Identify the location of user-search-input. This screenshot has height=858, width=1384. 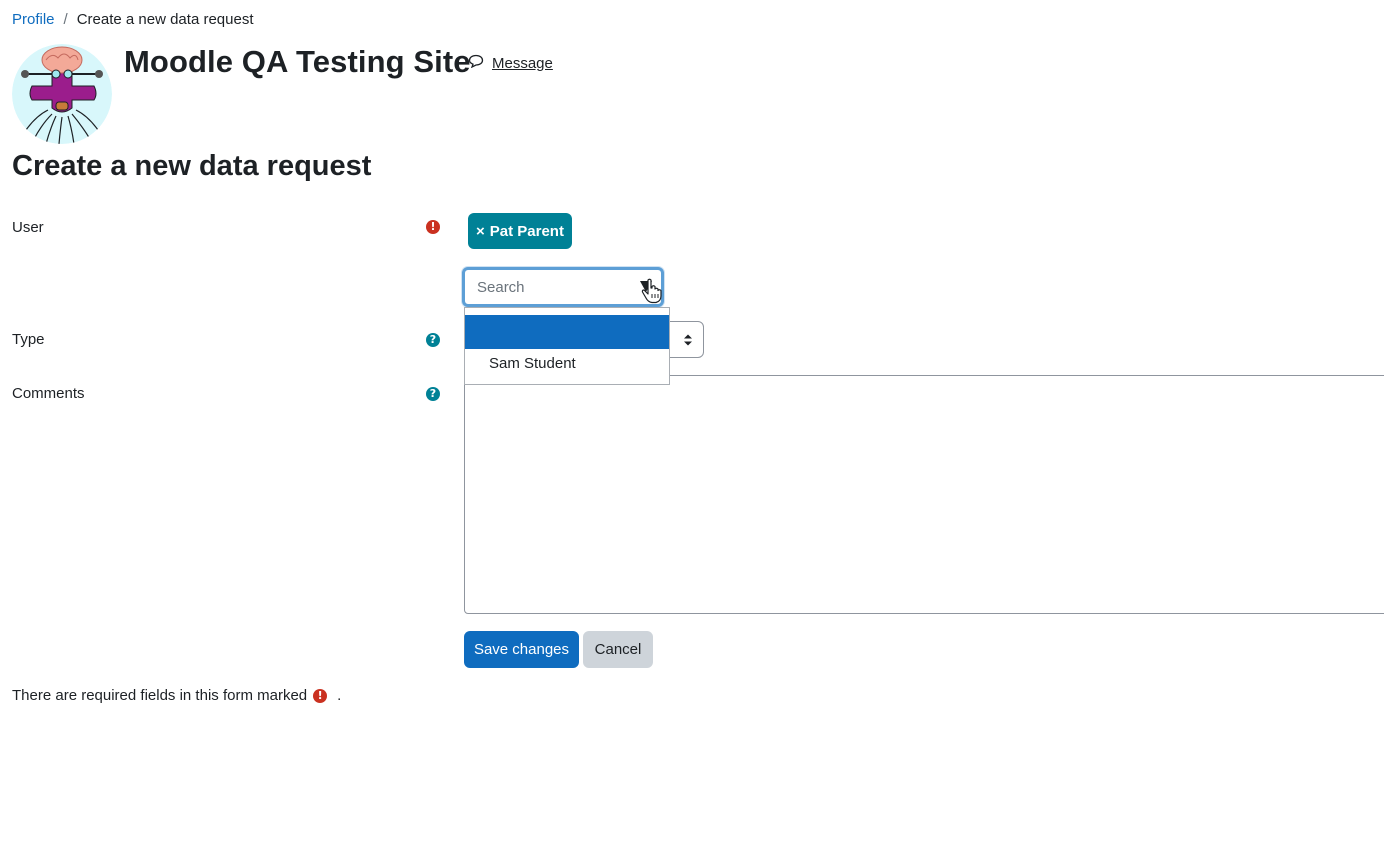
(563, 287).